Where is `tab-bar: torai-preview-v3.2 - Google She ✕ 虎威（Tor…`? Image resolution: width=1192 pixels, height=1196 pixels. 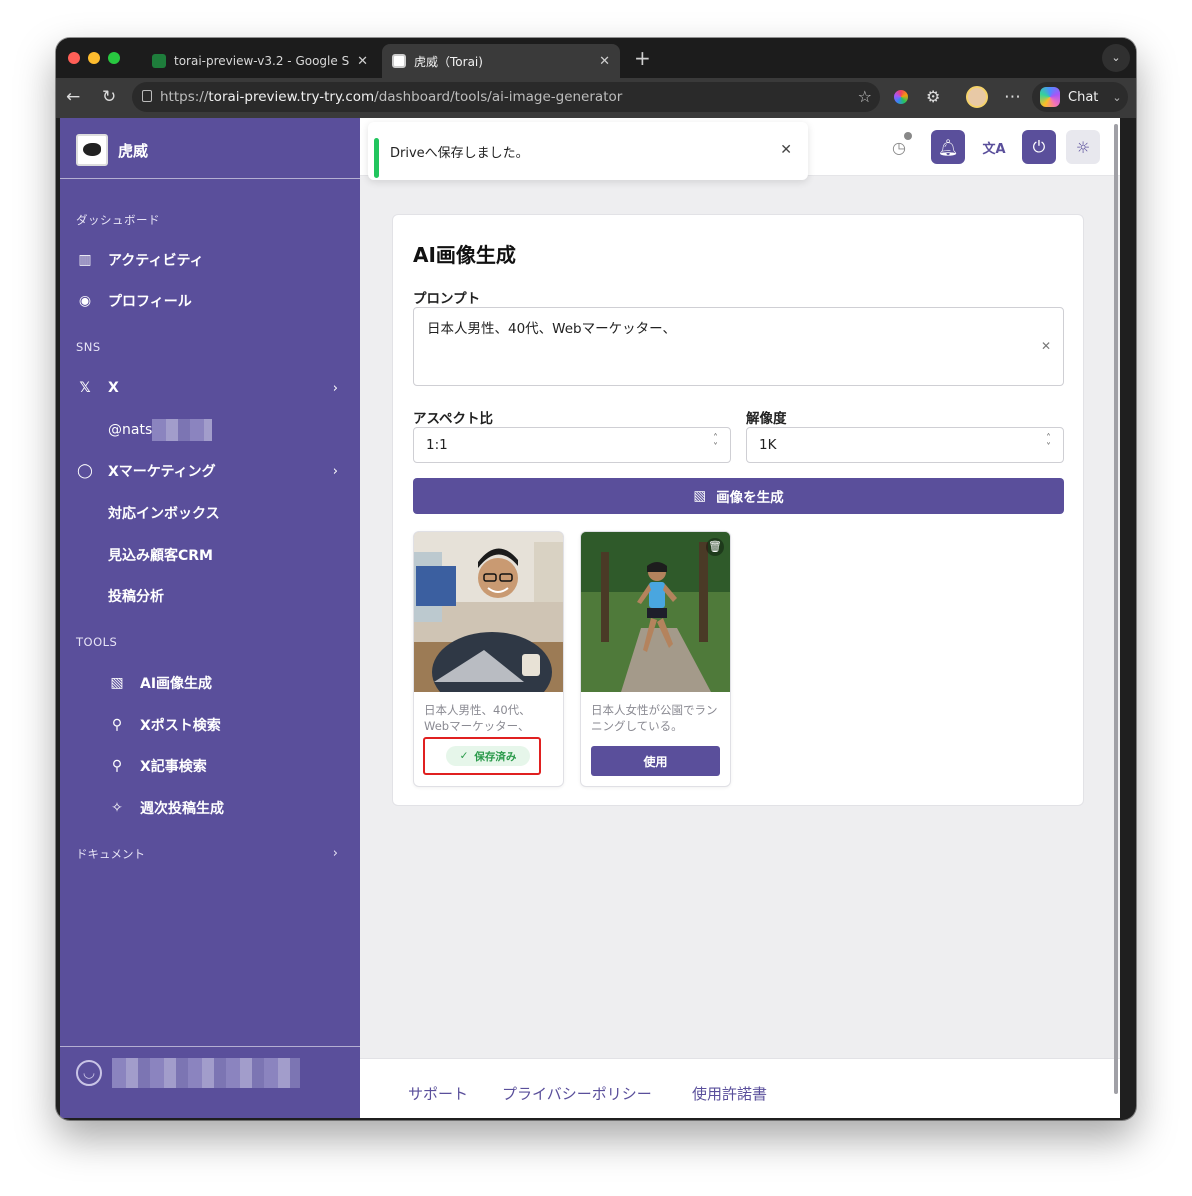 tab-bar: torai-preview-v3.2 - Google She ✕ 虎威（Tor… is located at coordinates (596, 58).